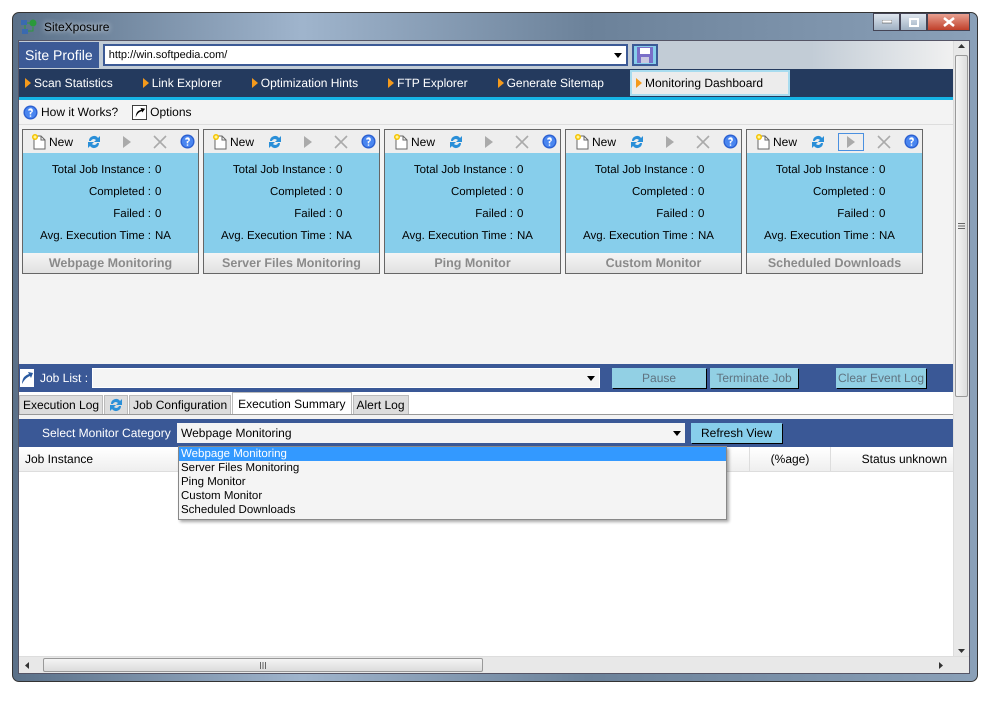 This screenshot has height=701, width=998. I want to click on site-profile-label: Site Profile, so click(59, 55).